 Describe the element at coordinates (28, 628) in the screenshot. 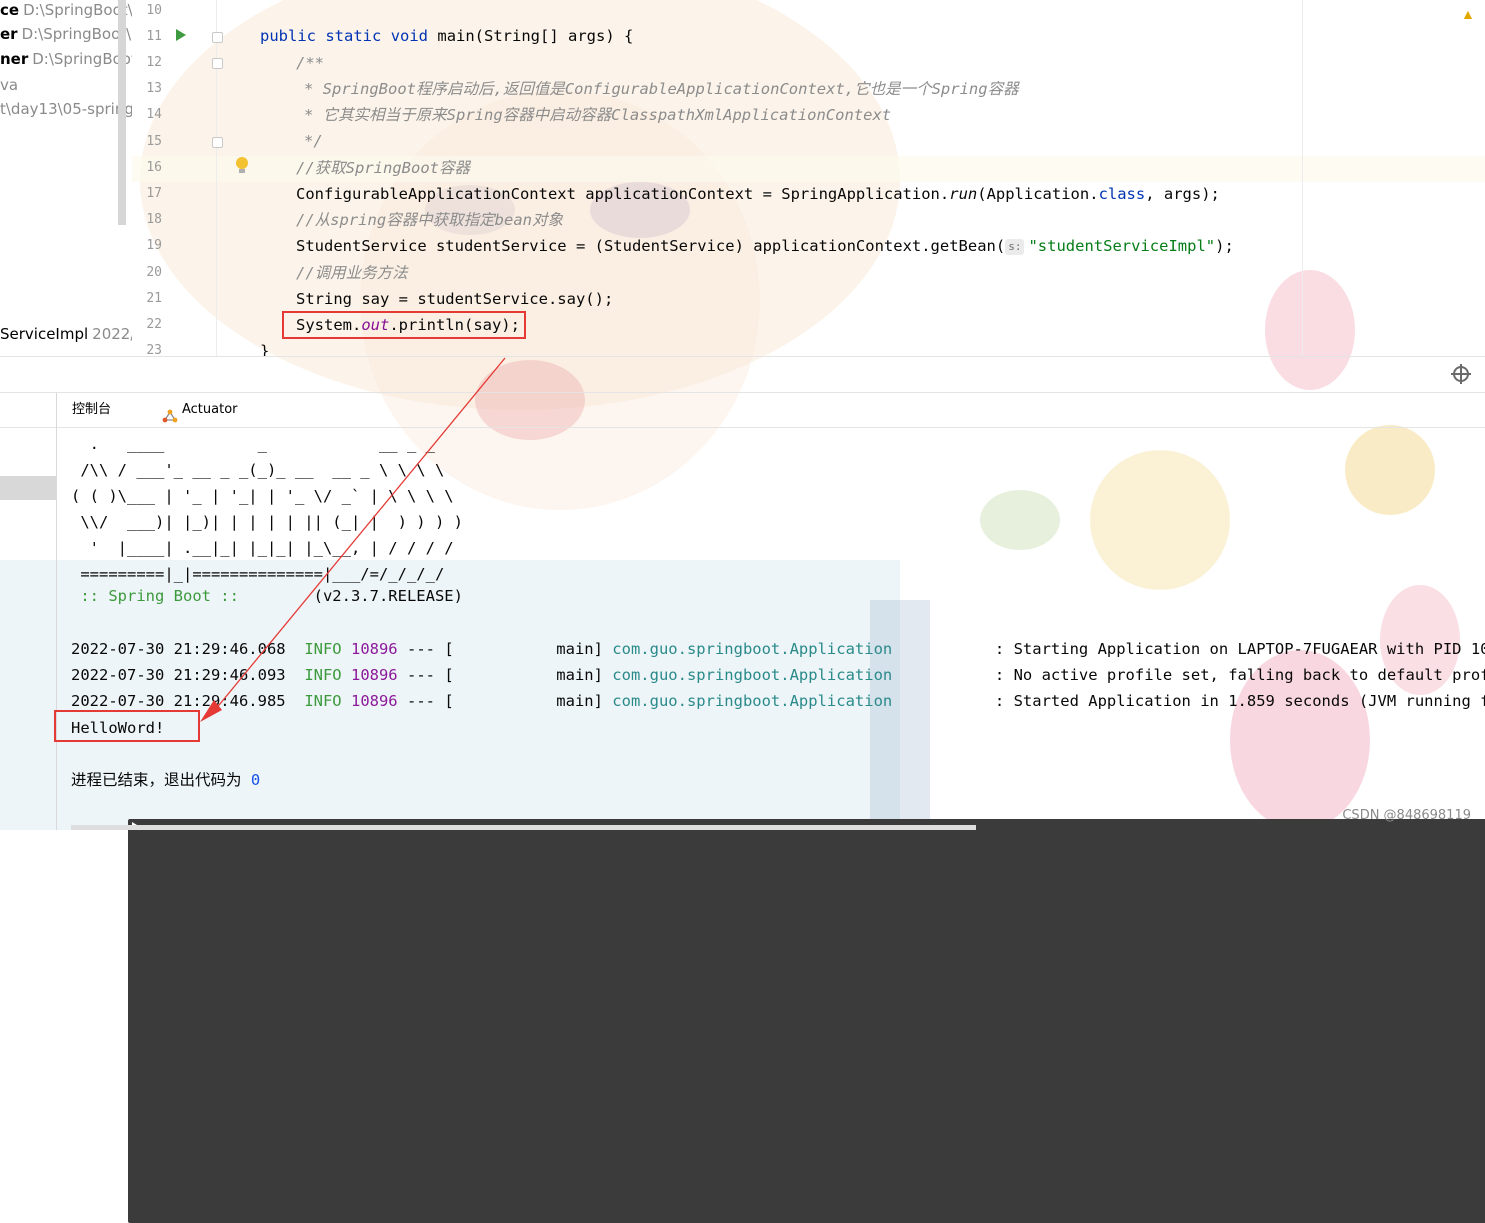

I see `console-sidebar` at that location.